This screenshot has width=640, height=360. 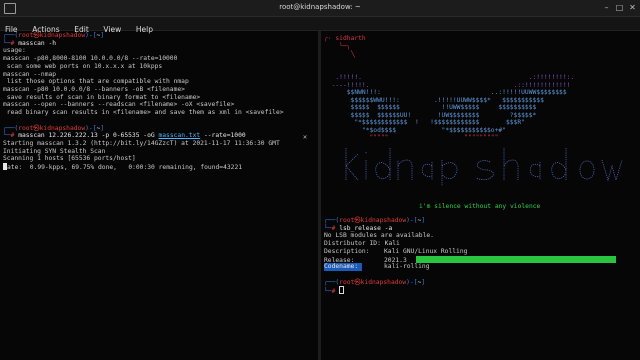 What do you see at coordinates (345, 46) in the screenshot?
I see `art-line: ╰─╮` at bounding box center [345, 46].